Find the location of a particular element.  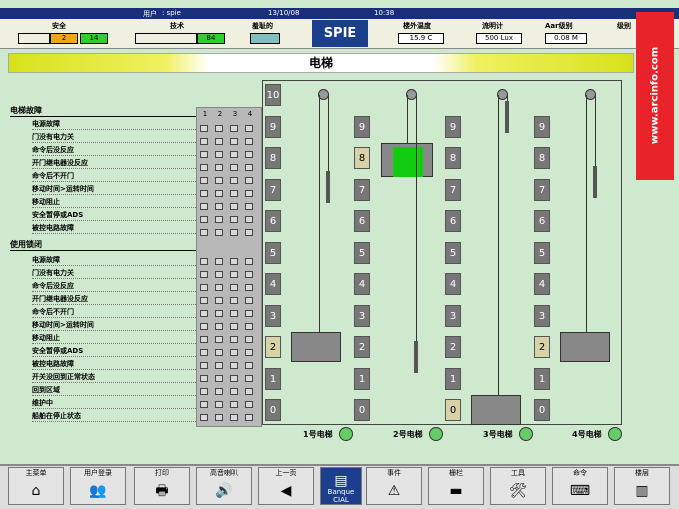

main-menu-button: 主菜单 ⌂ is located at coordinates (36, 486).